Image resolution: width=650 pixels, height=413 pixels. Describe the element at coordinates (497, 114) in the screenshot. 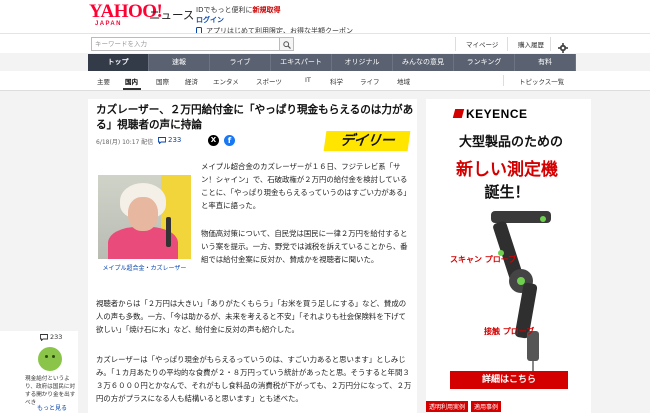

I see `ad-brand-logo: KEYENCE` at that location.